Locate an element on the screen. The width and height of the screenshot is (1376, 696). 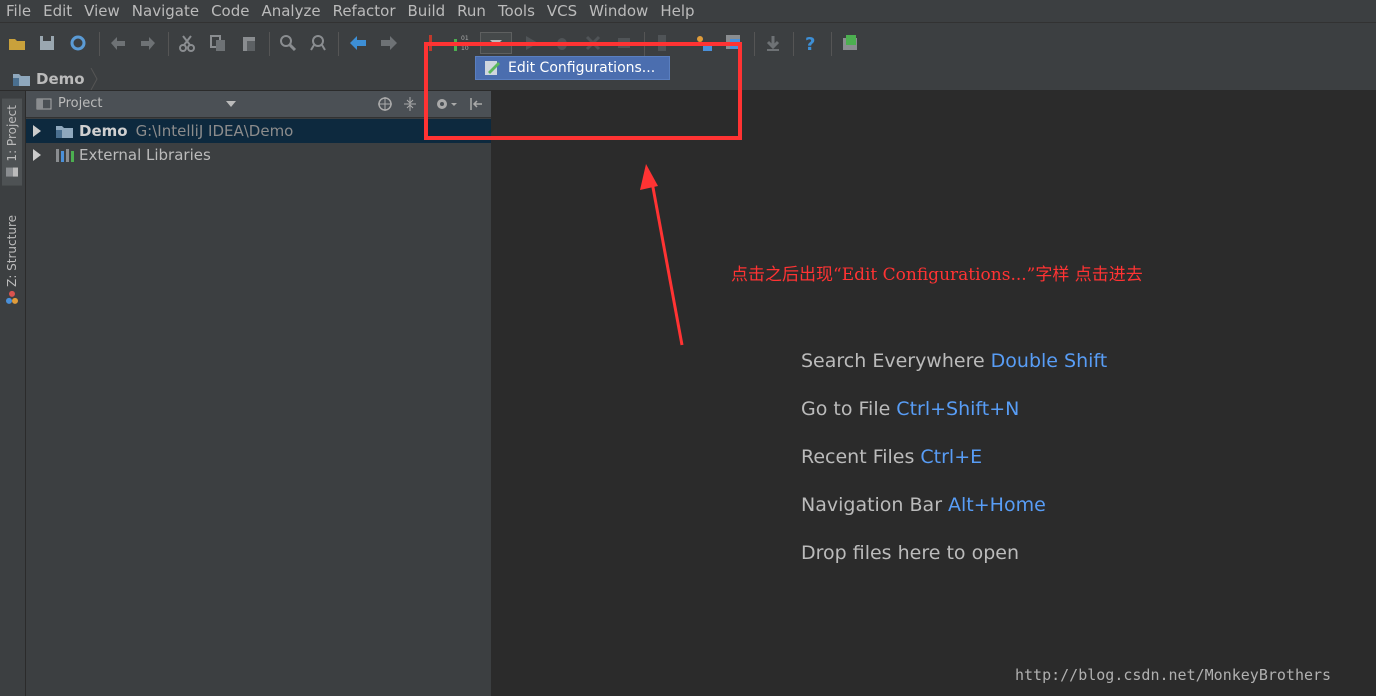
sync-icon is located at coordinates (78, 43).